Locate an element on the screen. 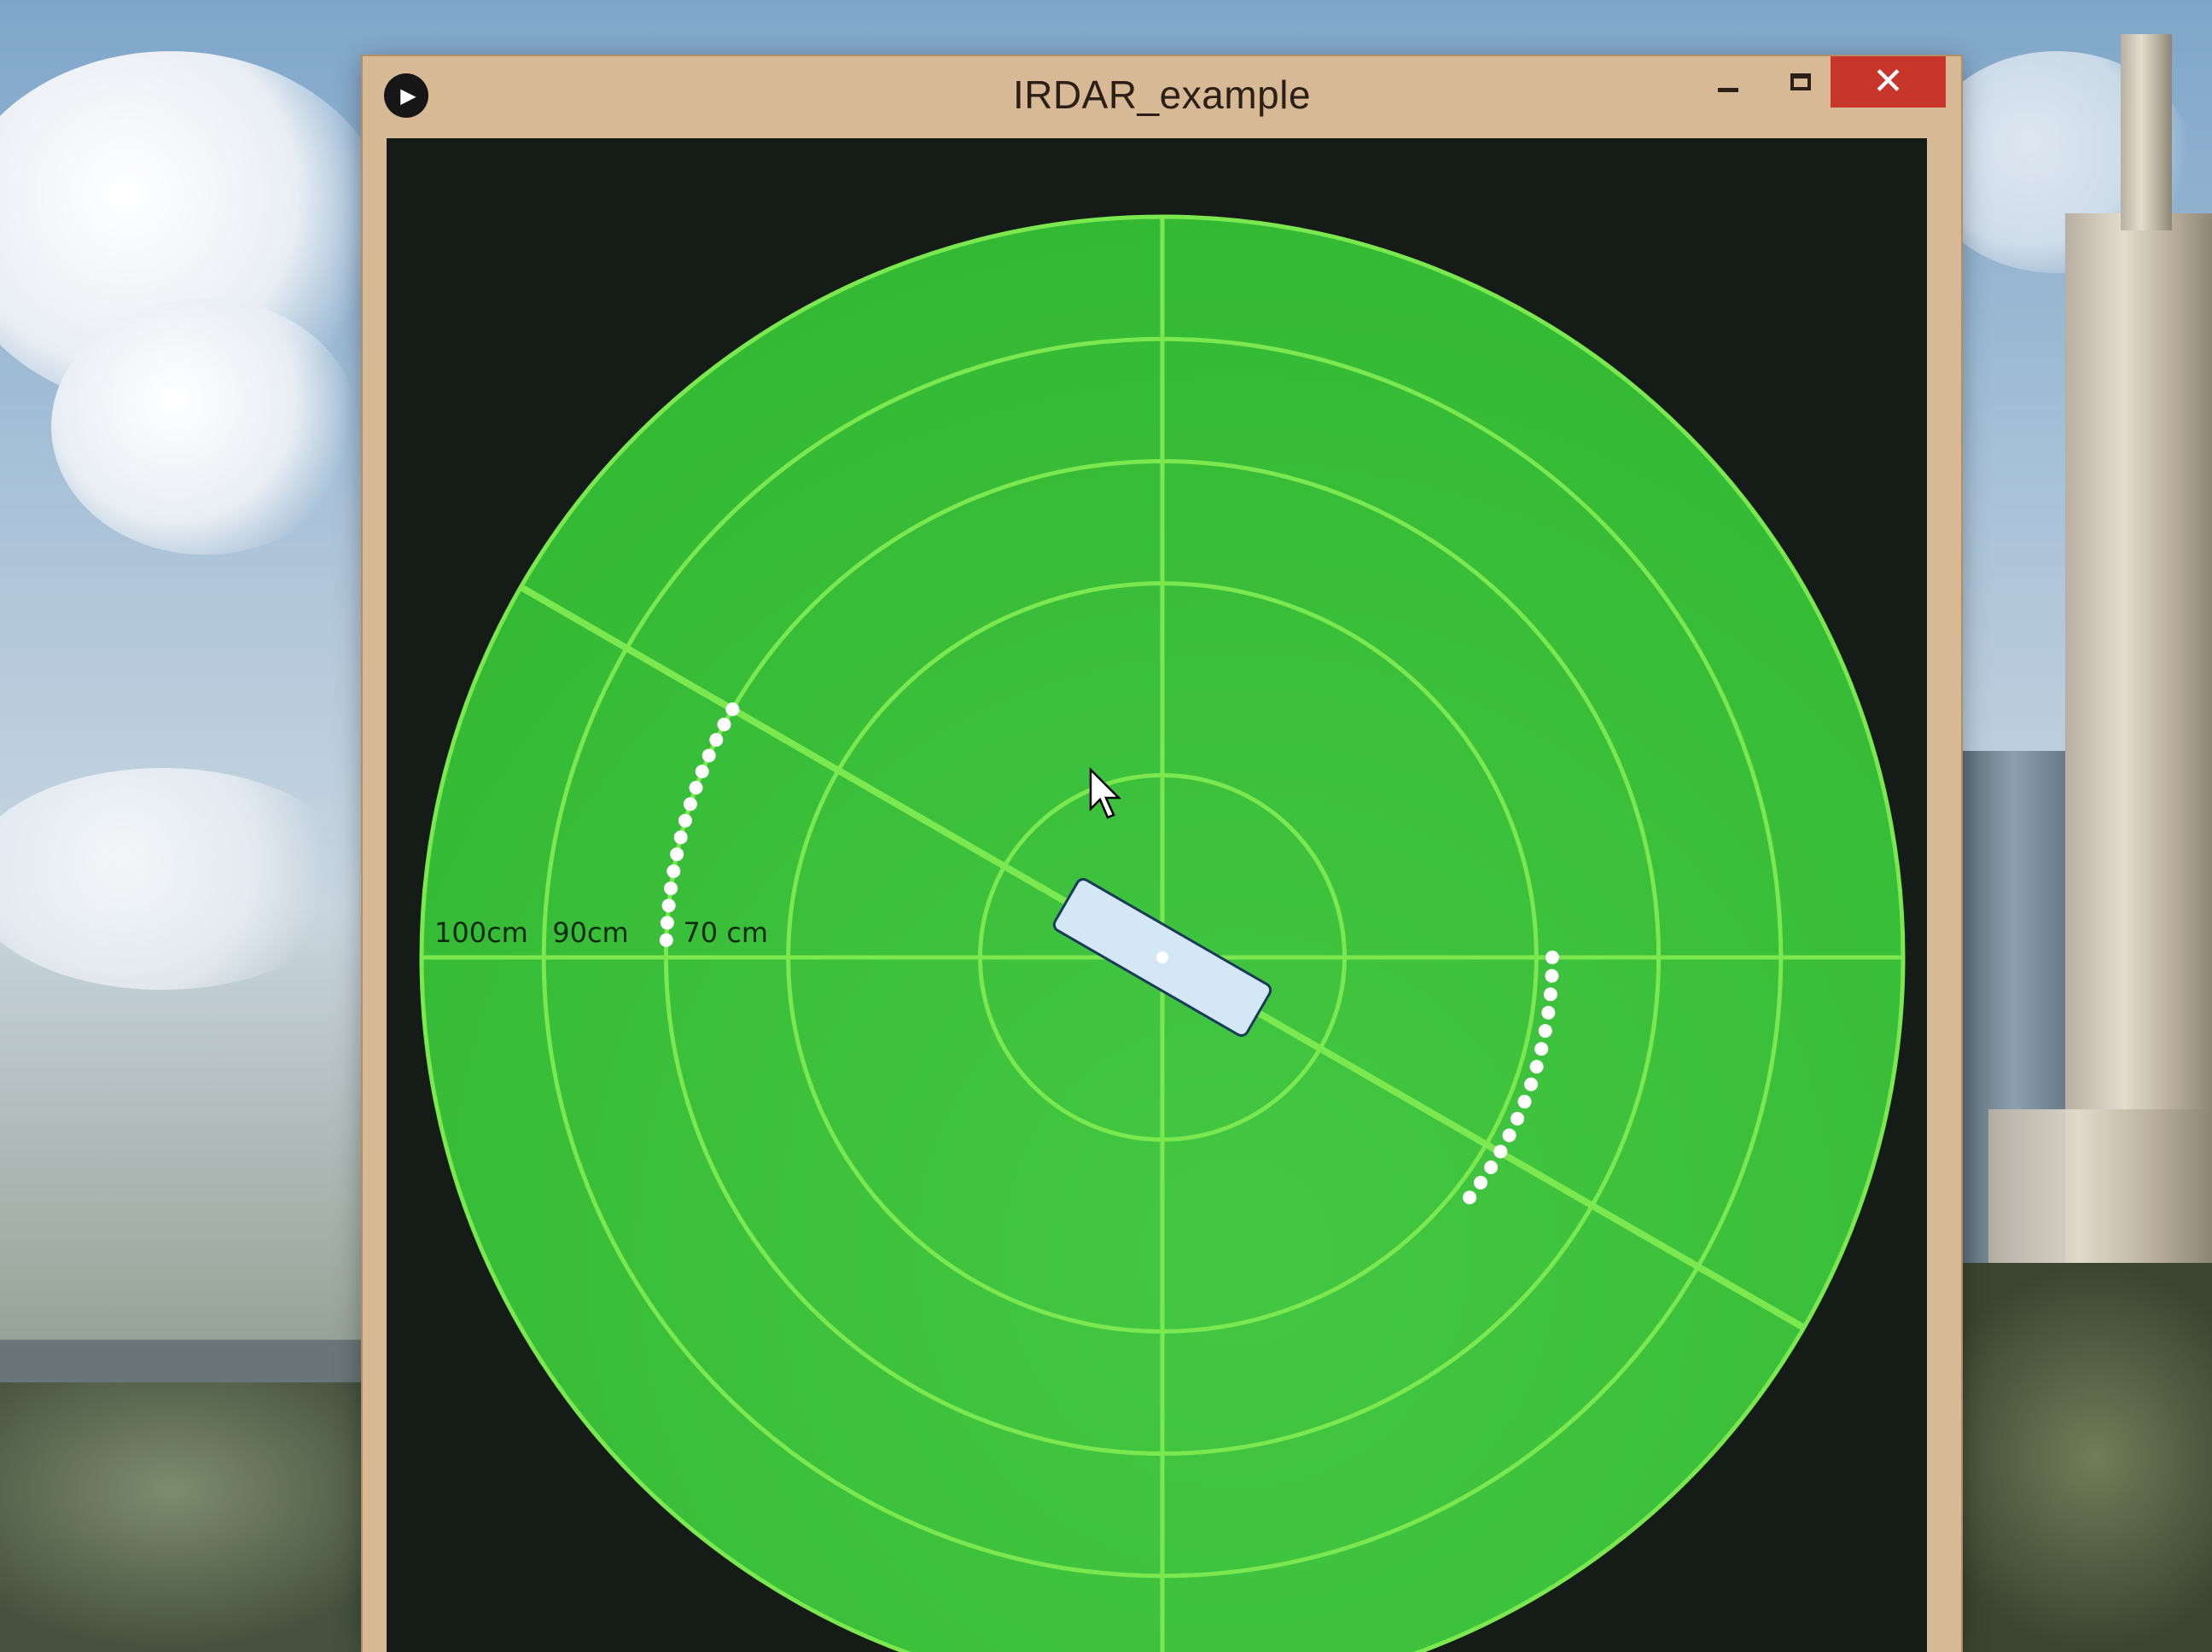 This screenshot has width=2212, height=1652. range-label: 100cm is located at coordinates (481, 932).